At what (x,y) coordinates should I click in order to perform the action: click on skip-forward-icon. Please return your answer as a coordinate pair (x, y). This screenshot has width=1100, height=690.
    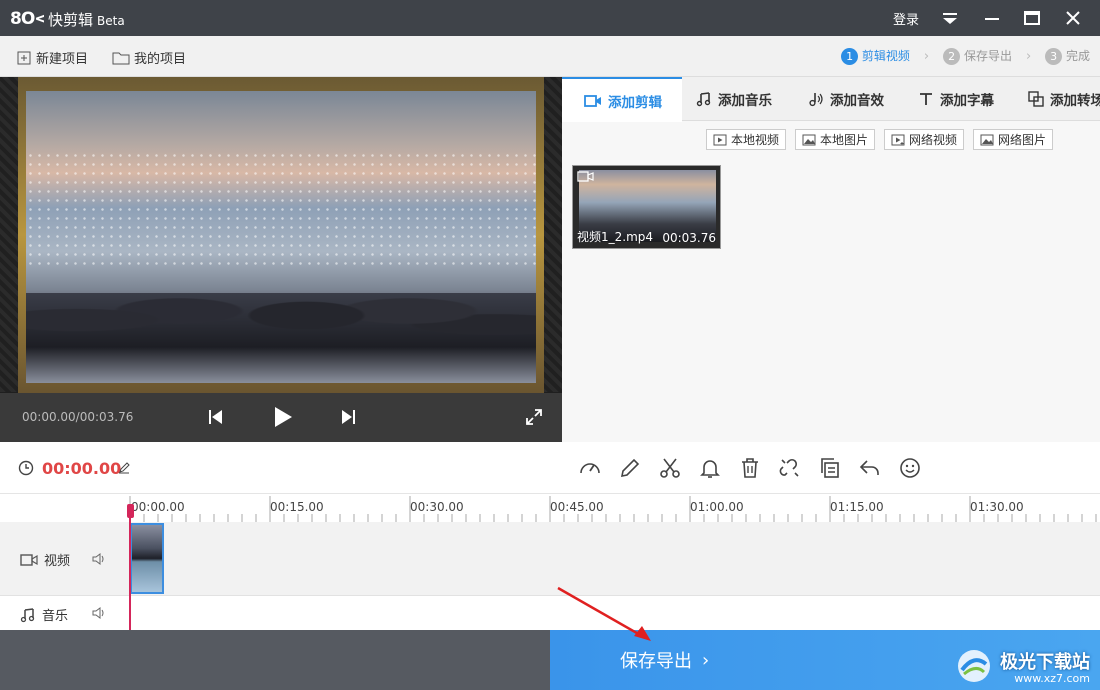
    Looking at the image, I should click on (348, 417).